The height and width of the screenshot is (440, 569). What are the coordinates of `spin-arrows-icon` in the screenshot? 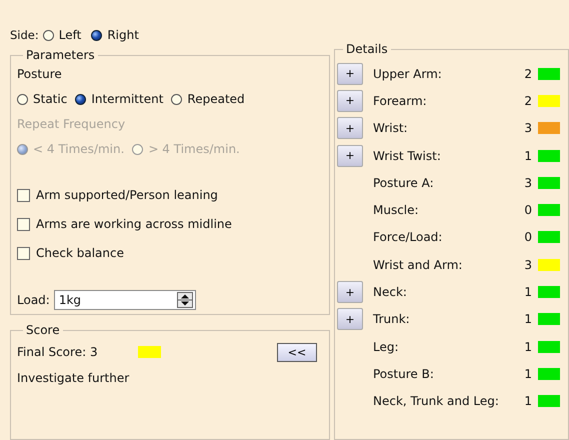 It's located at (184, 300).